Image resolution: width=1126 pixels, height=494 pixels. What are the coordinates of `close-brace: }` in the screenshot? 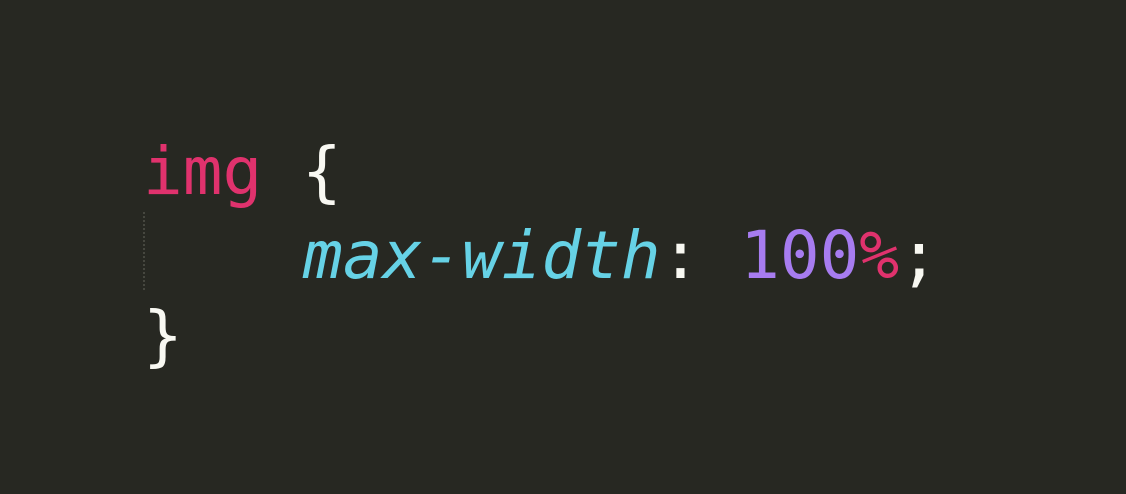 It's located at (163, 335).